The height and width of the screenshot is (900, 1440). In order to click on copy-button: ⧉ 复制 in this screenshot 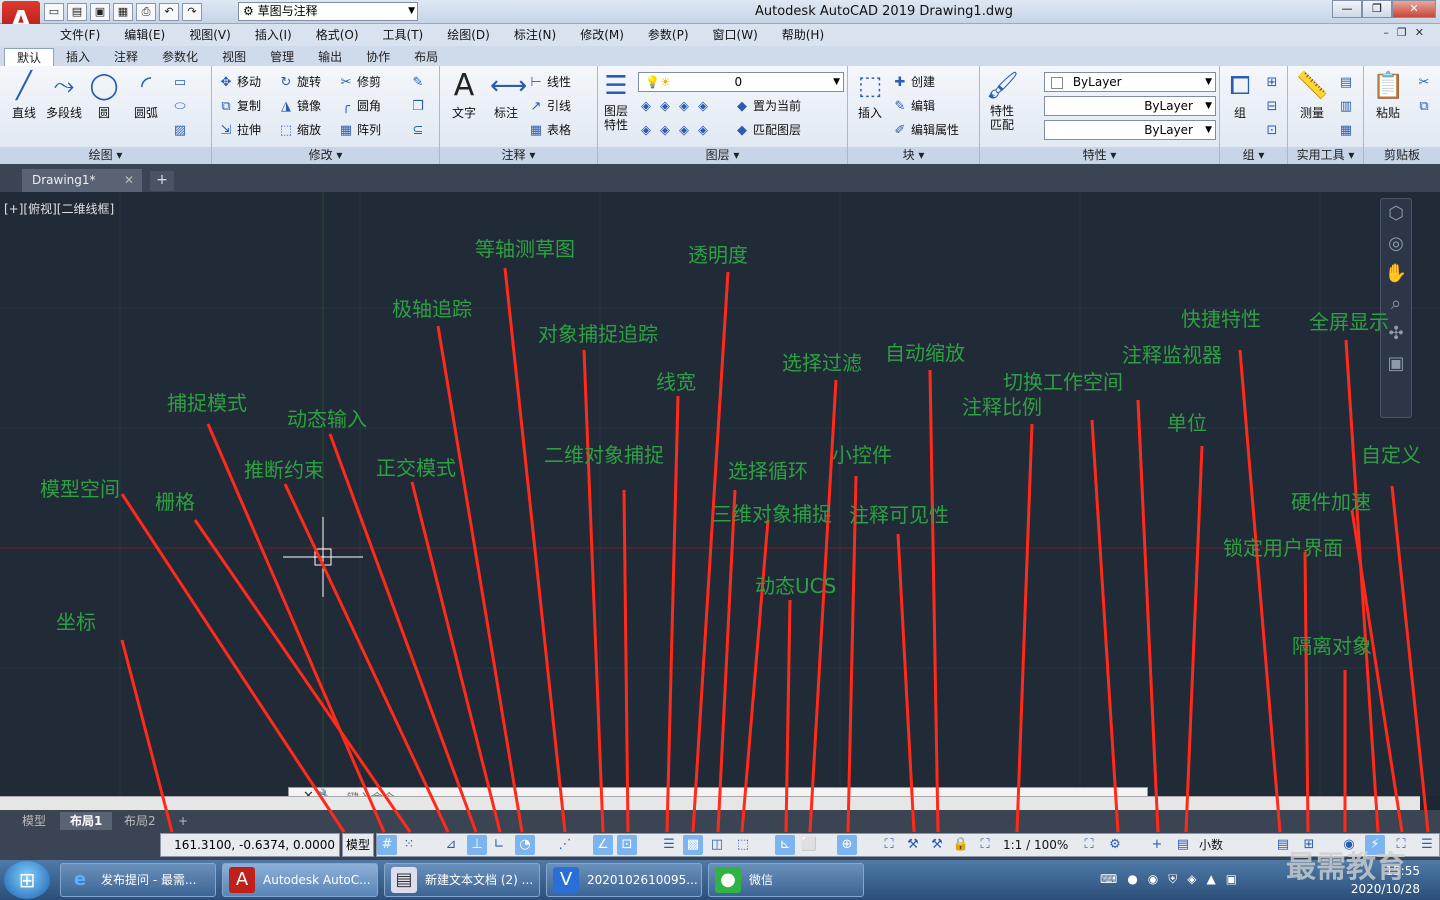, I will do `click(239, 106)`.